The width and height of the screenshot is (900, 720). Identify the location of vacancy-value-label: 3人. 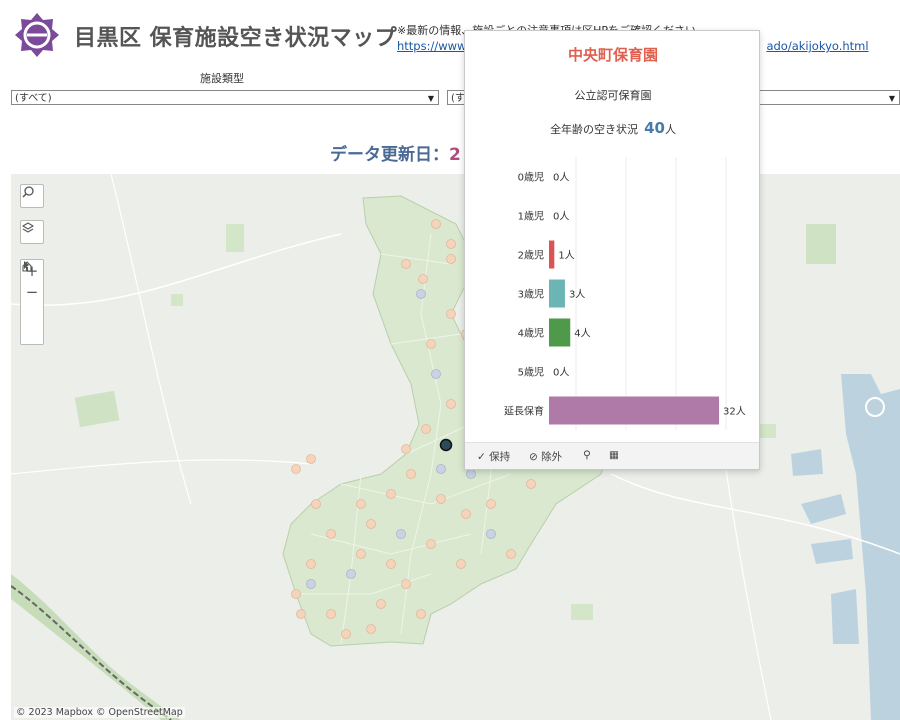
(577, 295).